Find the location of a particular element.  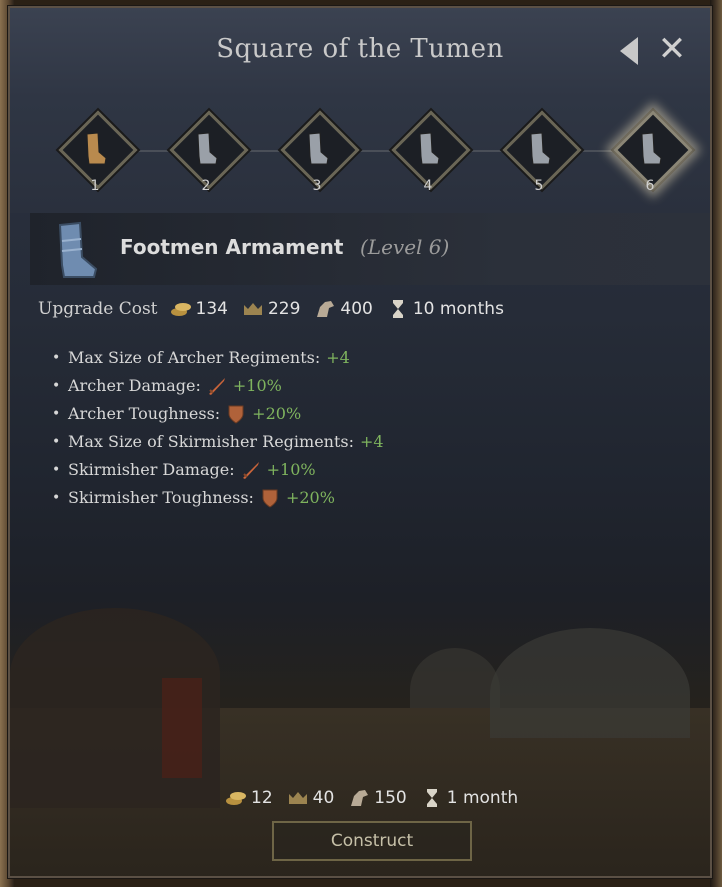

close-icon: ✕ is located at coordinates (672, 49).